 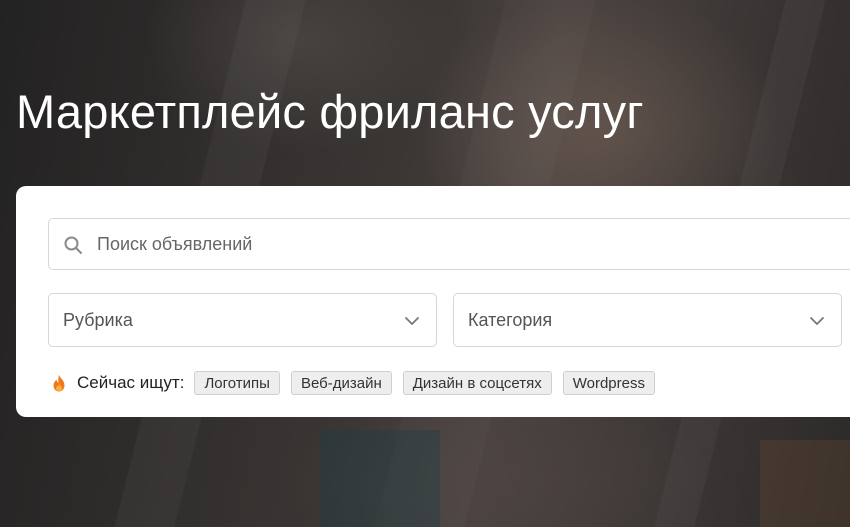 I want to click on category-select: Категория, so click(x=647, y=320).